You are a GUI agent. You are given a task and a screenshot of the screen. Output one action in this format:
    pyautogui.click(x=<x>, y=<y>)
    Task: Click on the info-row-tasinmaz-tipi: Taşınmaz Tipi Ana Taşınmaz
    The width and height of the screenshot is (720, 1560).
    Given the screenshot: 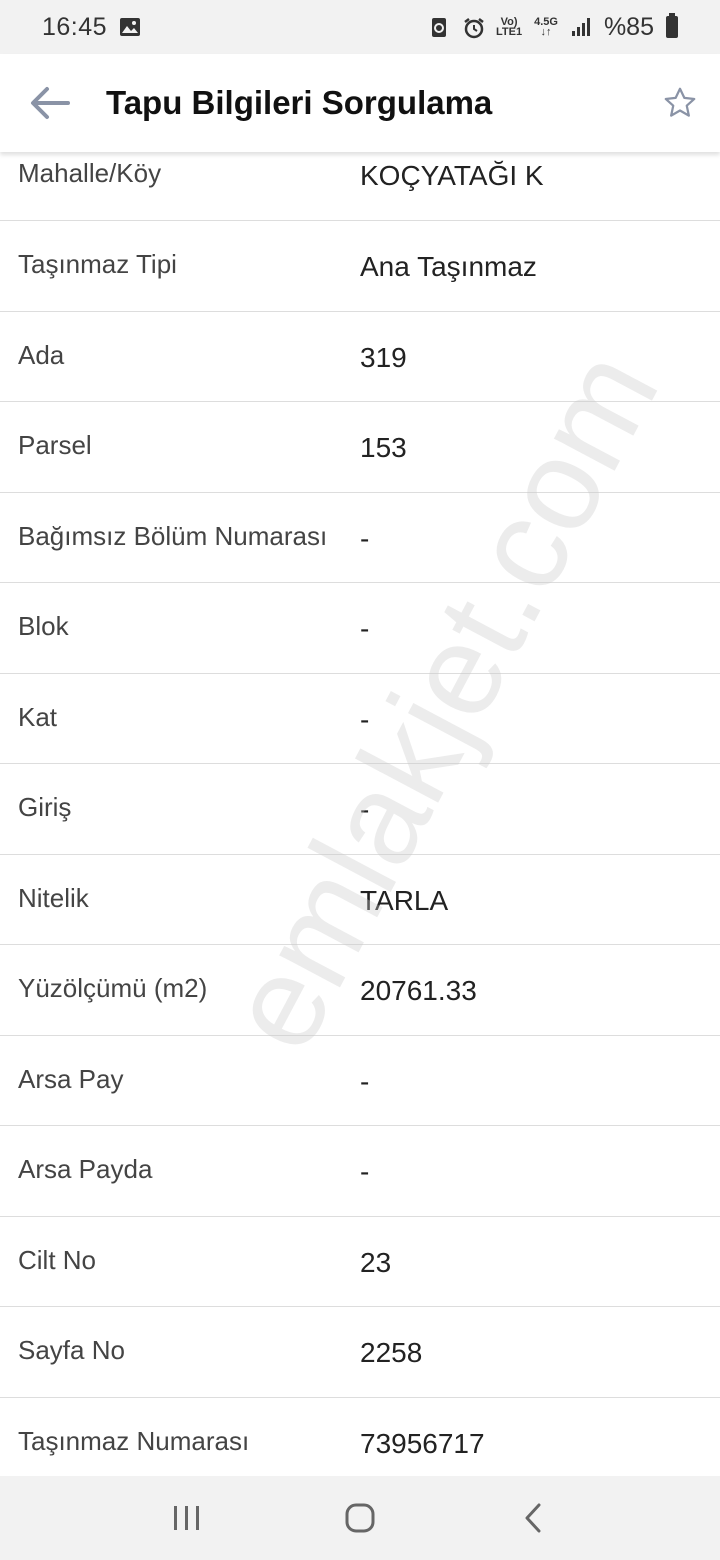 What is the action you would take?
    pyautogui.click(x=360, y=266)
    